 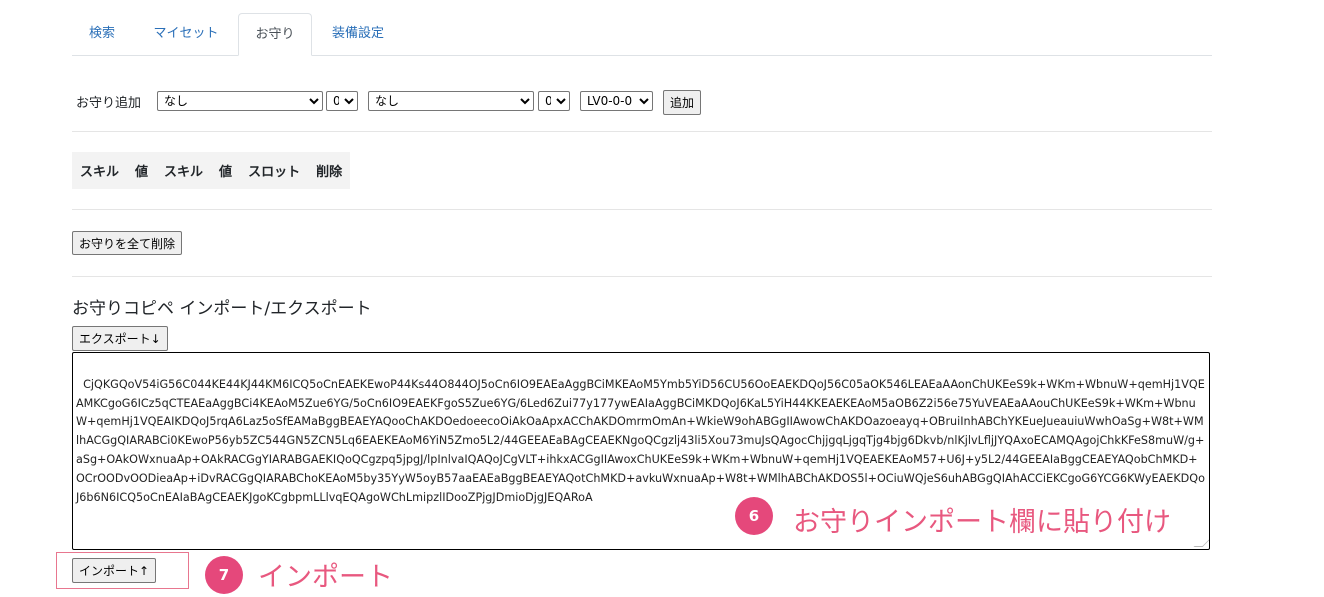 What do you see at coordinates (642, 34) in the screenshot?
I see `tab-bar: 検索 マイセット お守り 装備設定` at bounding box center [642, 34].